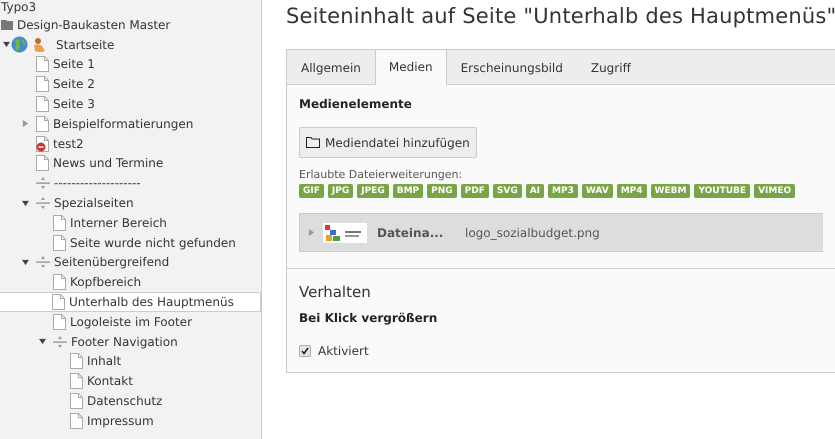 This screenshot has width=835, height=439. What do you see at coordinates (130, 222) in the screenshot?
I see `tree-item: Interner Bereich` at bounding box center [130, 222].